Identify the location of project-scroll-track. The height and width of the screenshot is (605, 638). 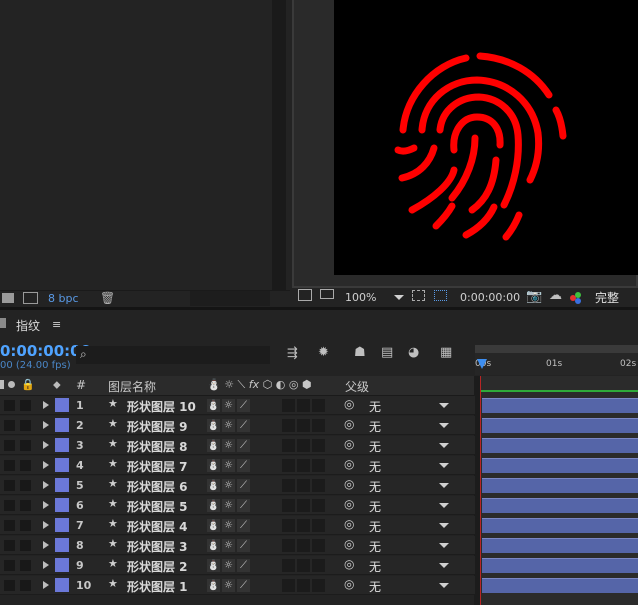
(230, 298).